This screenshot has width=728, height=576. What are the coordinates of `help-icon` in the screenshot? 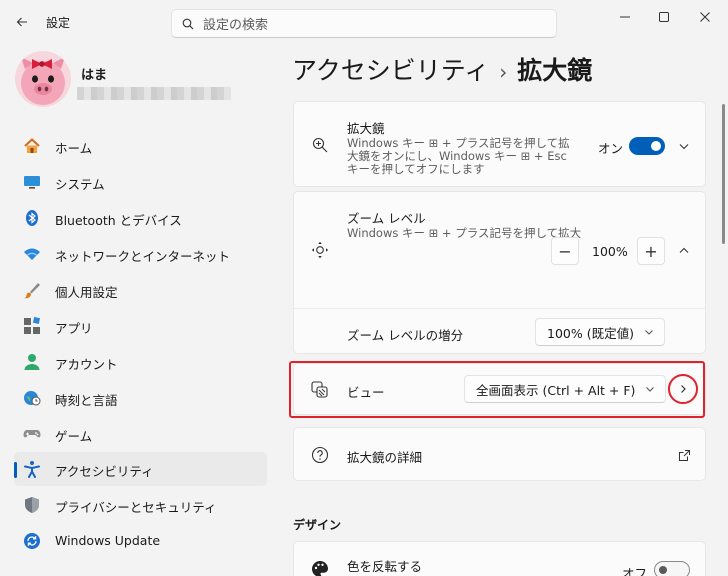 It's located at (320, 455).